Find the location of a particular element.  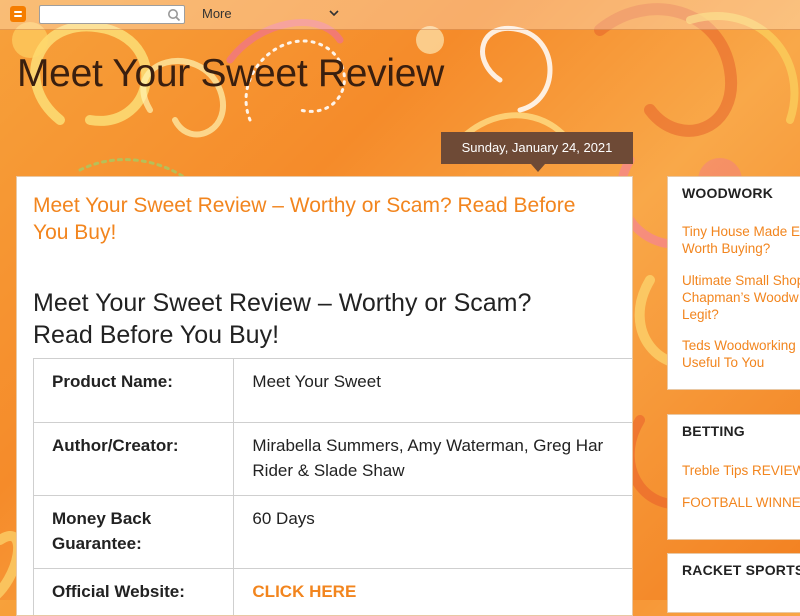

widget-title: WOODWORK is located at coordinates (727, 193).